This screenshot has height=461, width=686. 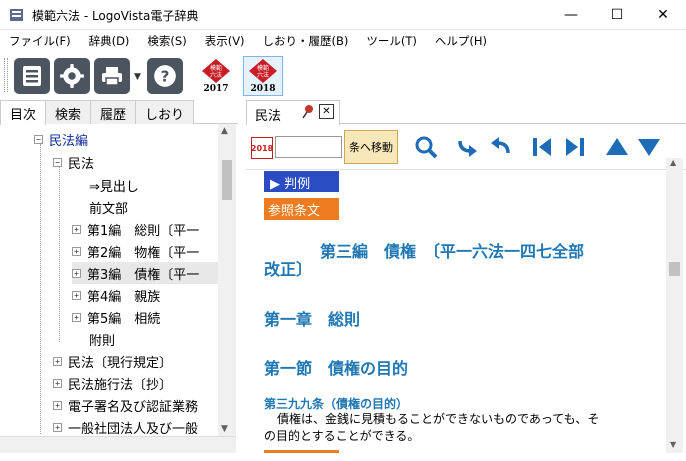 I want to click on dictionary-2017-logo-icon: 模範 六法, so click(x=216, y=71).